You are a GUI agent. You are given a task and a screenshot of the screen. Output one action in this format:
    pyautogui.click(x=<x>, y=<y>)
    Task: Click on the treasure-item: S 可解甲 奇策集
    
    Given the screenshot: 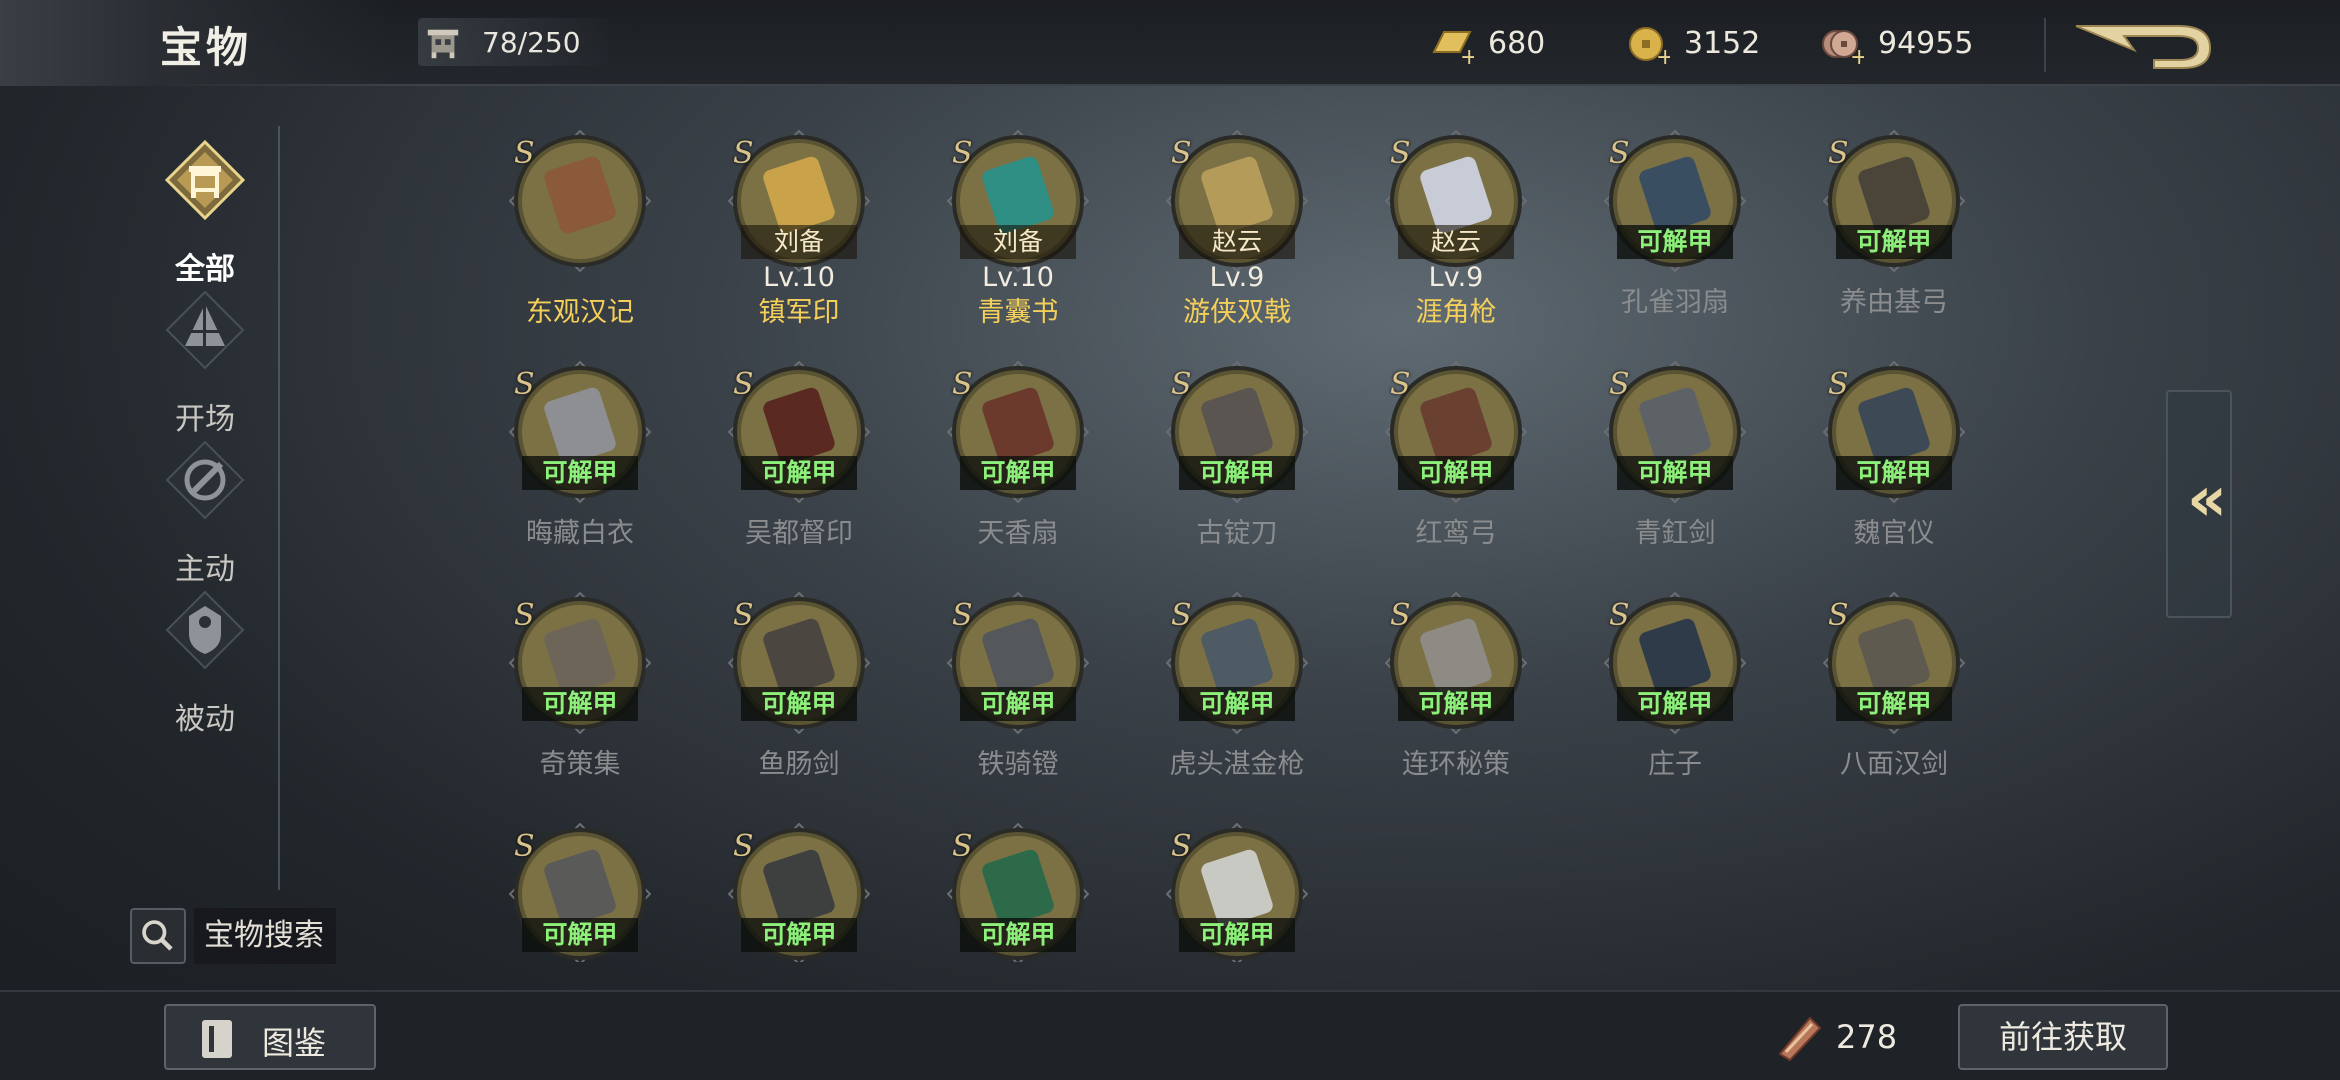 What is the action you would take?
    pyautogui.click(x=580, y=697)
    